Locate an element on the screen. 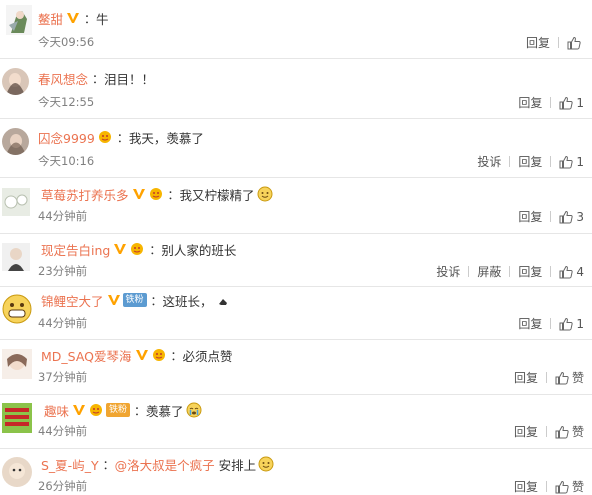 The width and height of the screenshot is (592, 495). block-button: 屏蔽 is located at coordinates (489, 271).